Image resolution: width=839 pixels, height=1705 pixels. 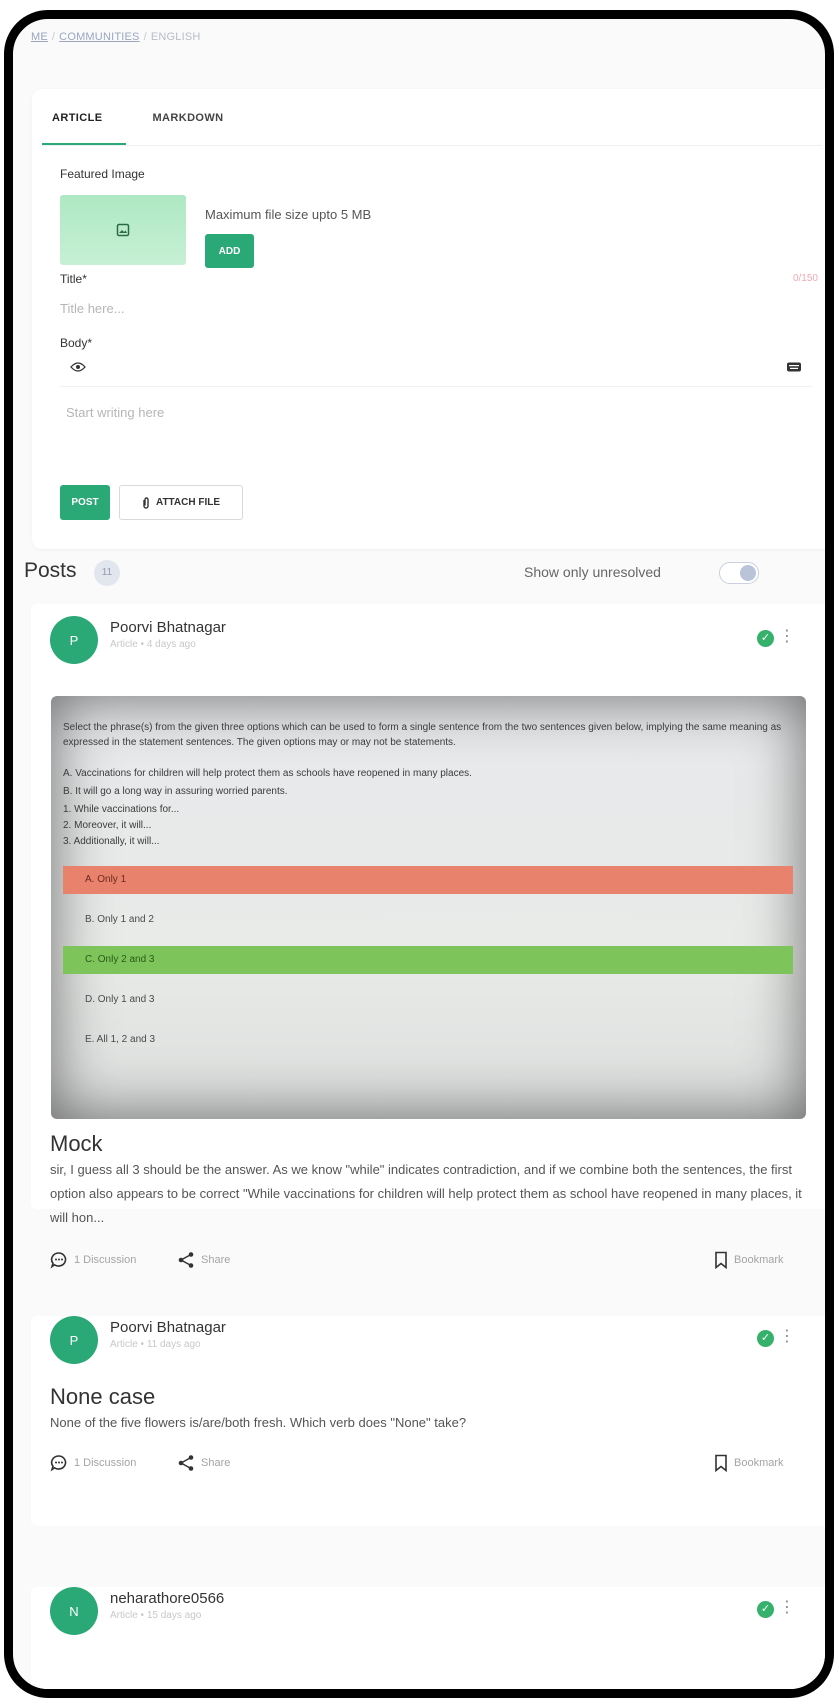 I want to click on title-input, so click(x=430, y=308).